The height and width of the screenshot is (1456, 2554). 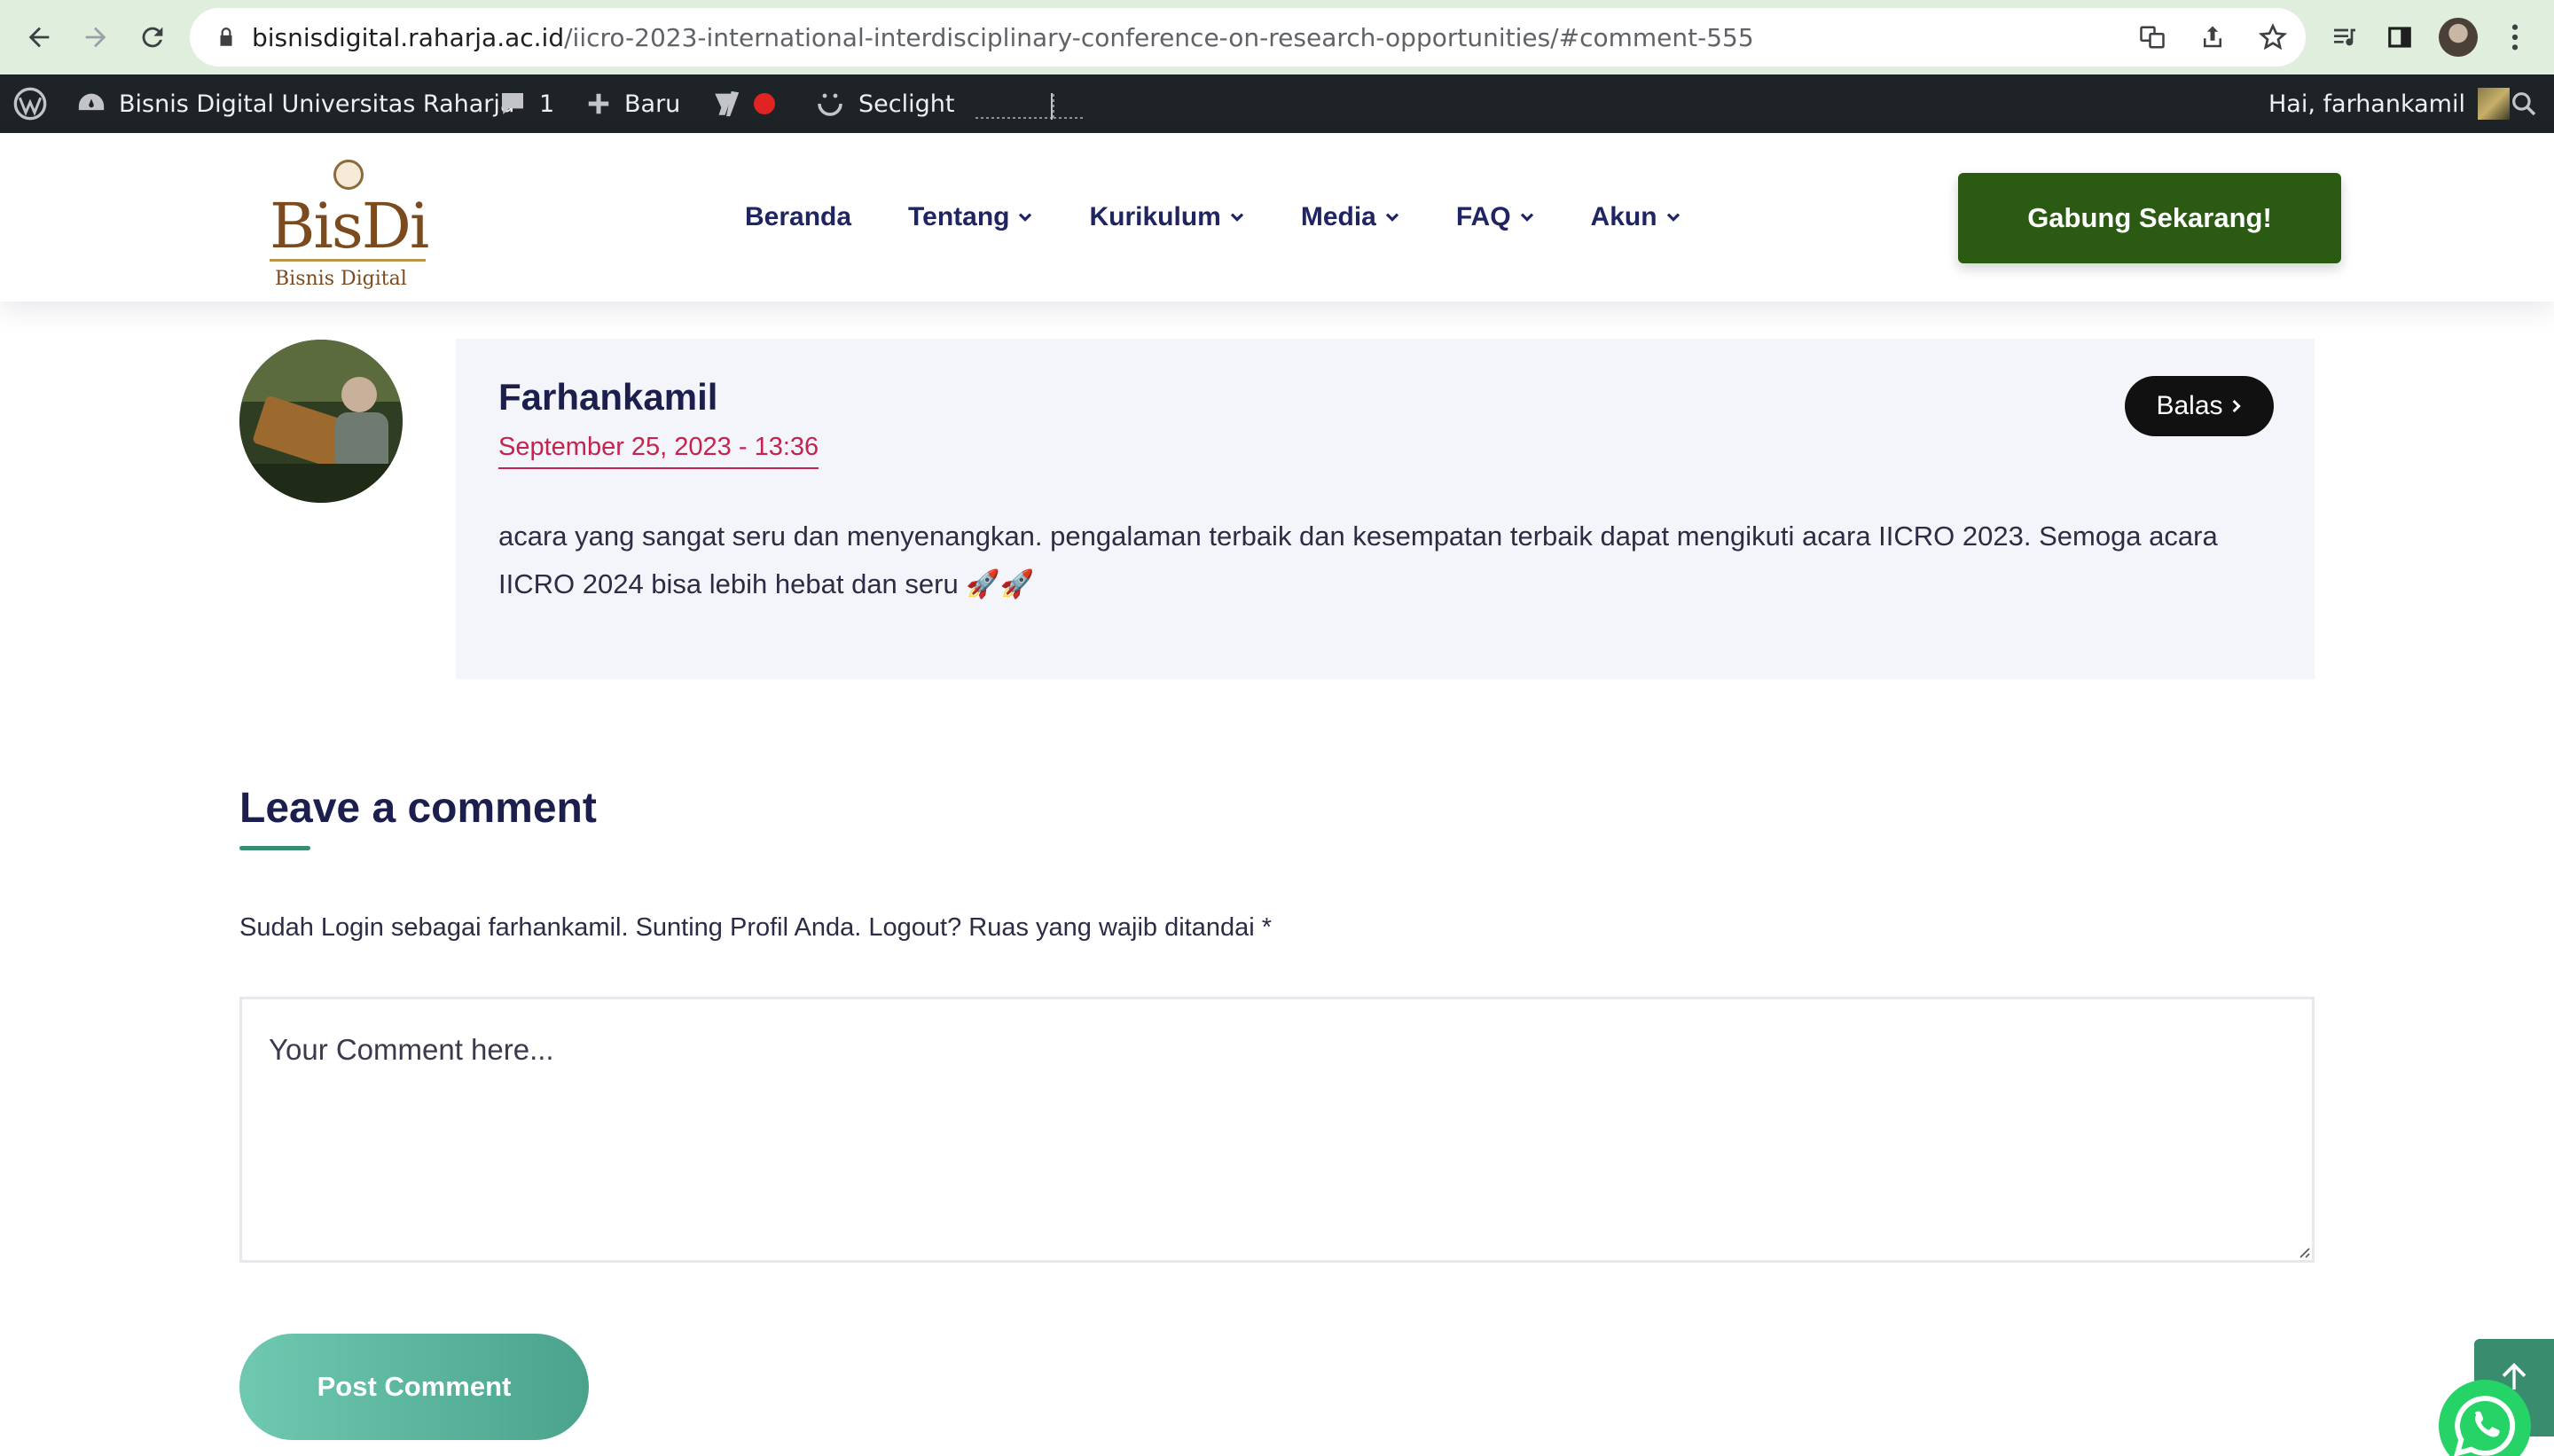 What do you see at coordinates (547, 104) in the screenshot?
I see `comments-count: 1` at bounding box center [547, 104].